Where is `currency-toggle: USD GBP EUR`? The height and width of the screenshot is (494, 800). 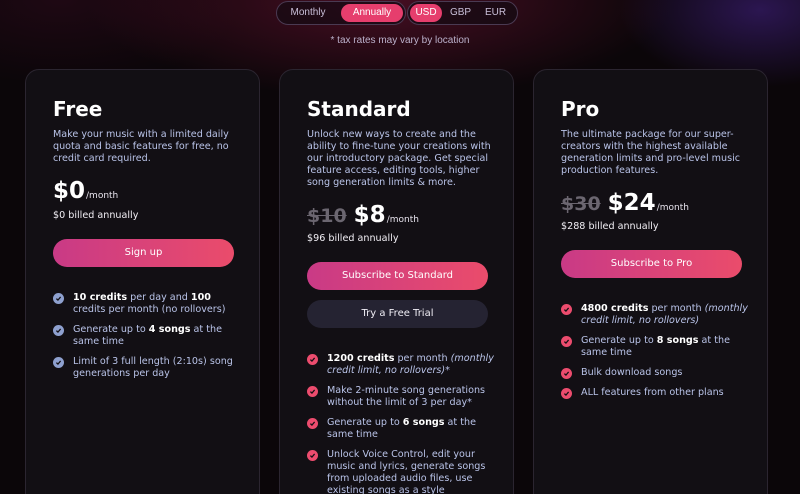 currency-toggle: USD GBP EUR is located at coordinates (462, 13).